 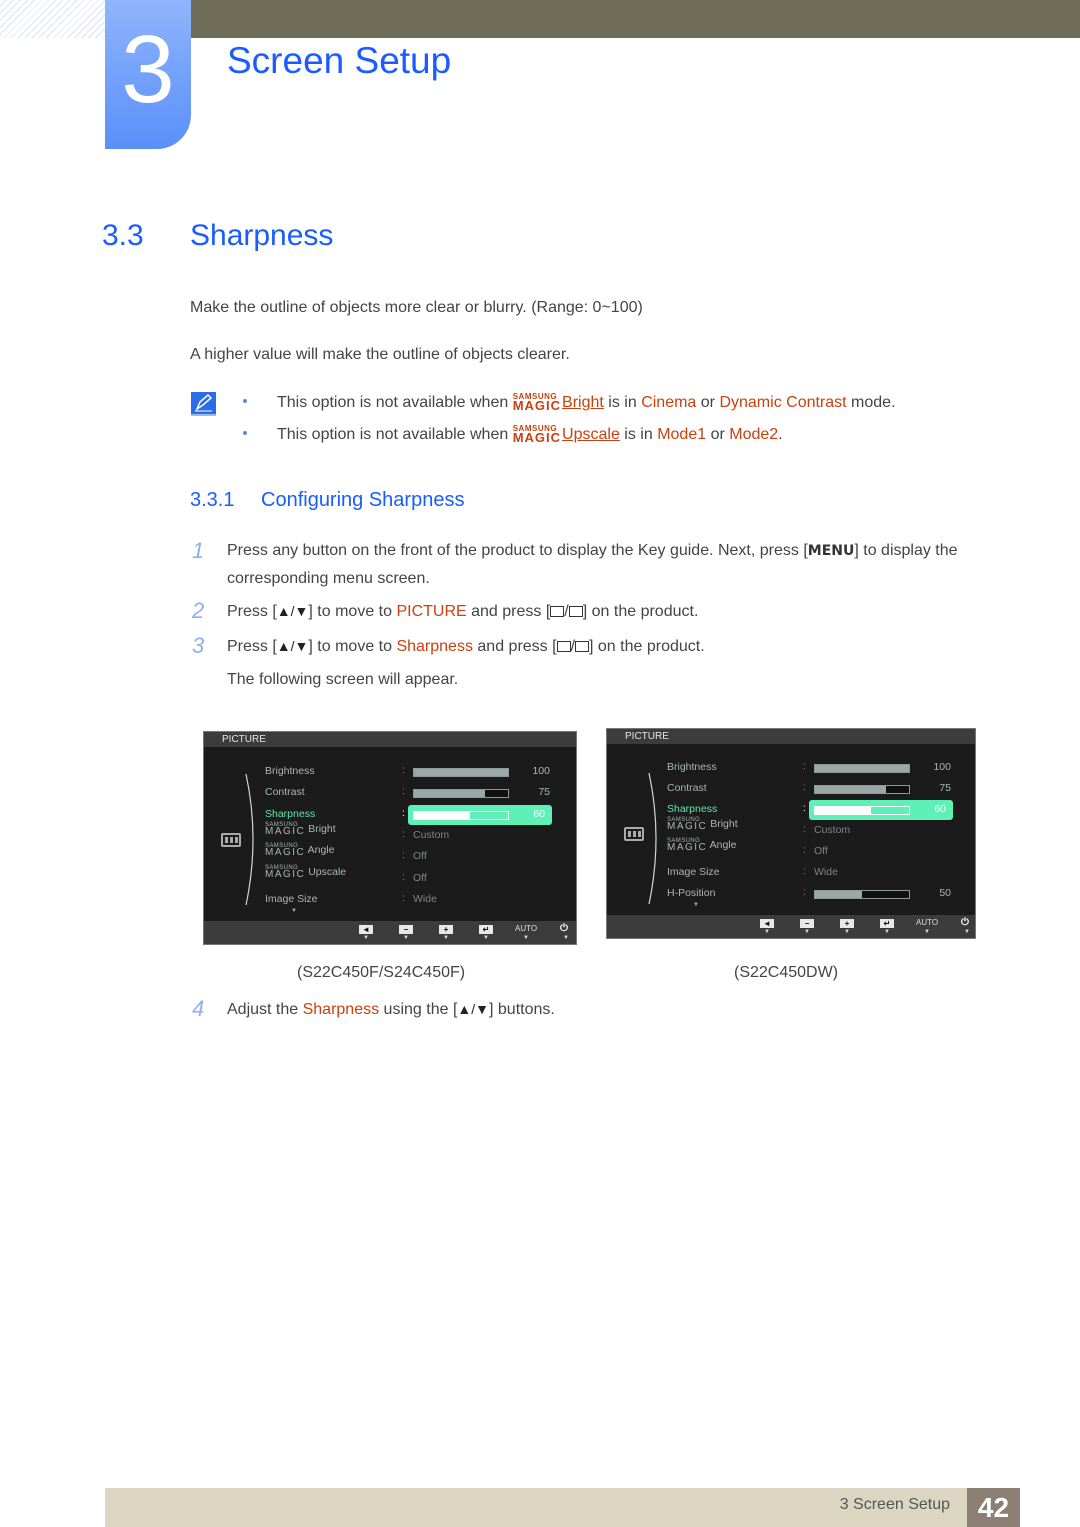 What do you see at coordinates (894, 1504) in the screenshot?
I see `footer-chapter-label: 3 Screen Setup` at bounding box center [894, 1504].